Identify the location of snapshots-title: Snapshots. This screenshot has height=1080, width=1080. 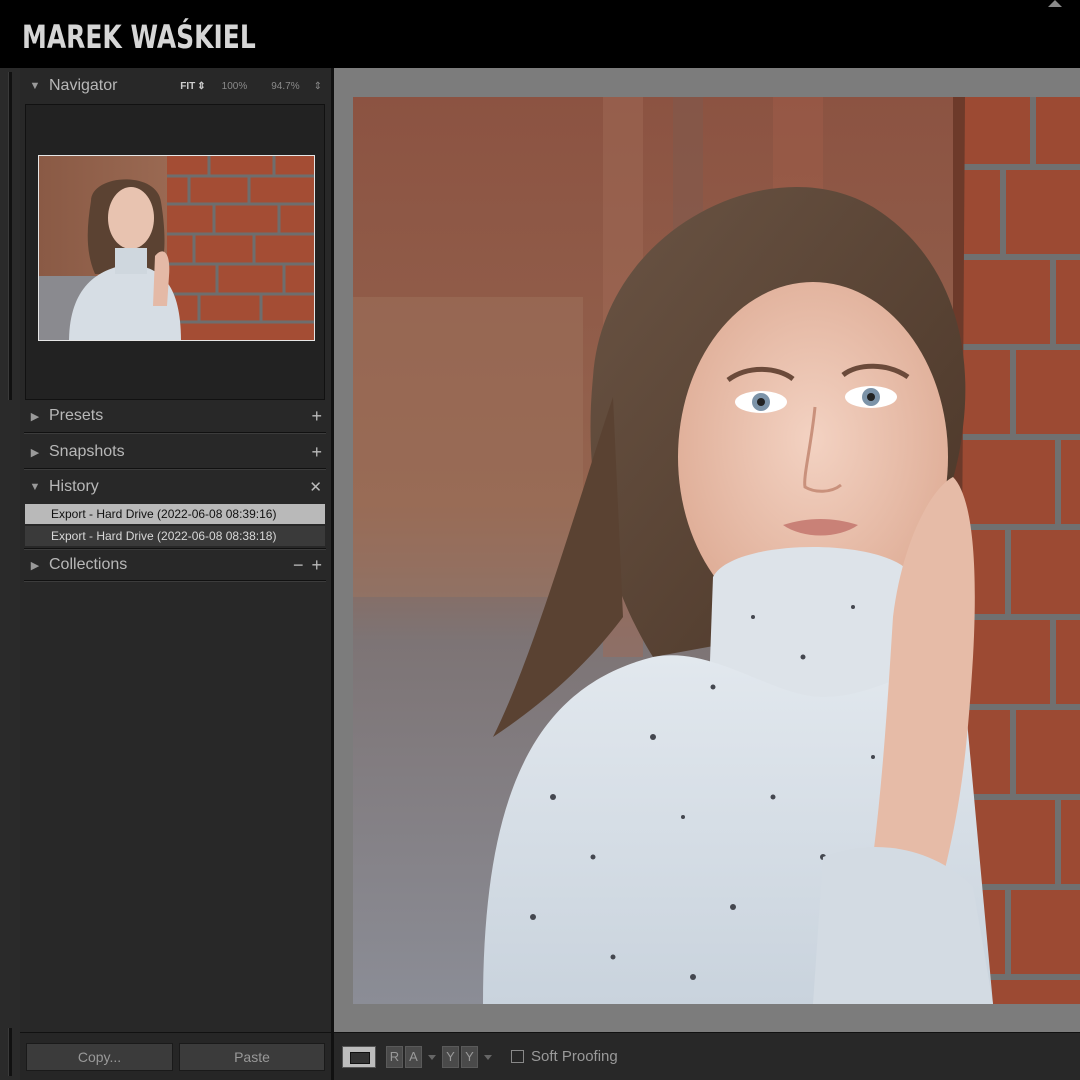
(87, 451).